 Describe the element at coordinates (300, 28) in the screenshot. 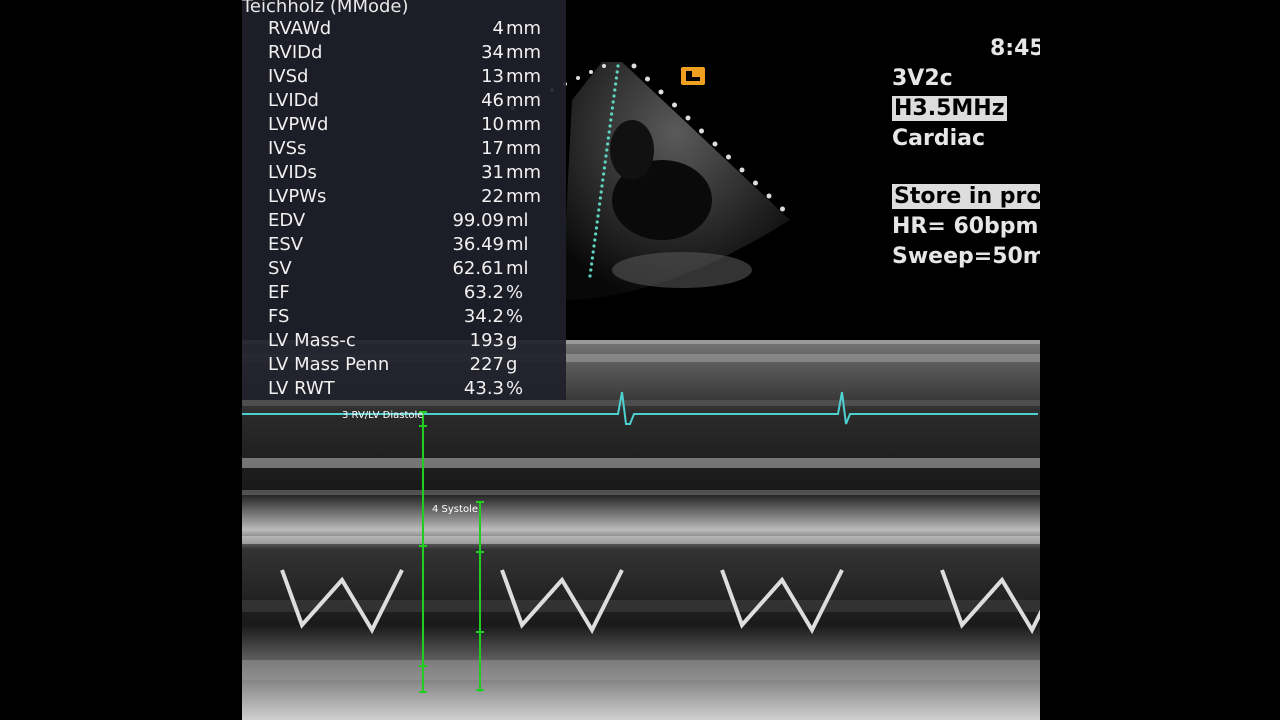

I see `measurement-label: RVAWd` at that location.